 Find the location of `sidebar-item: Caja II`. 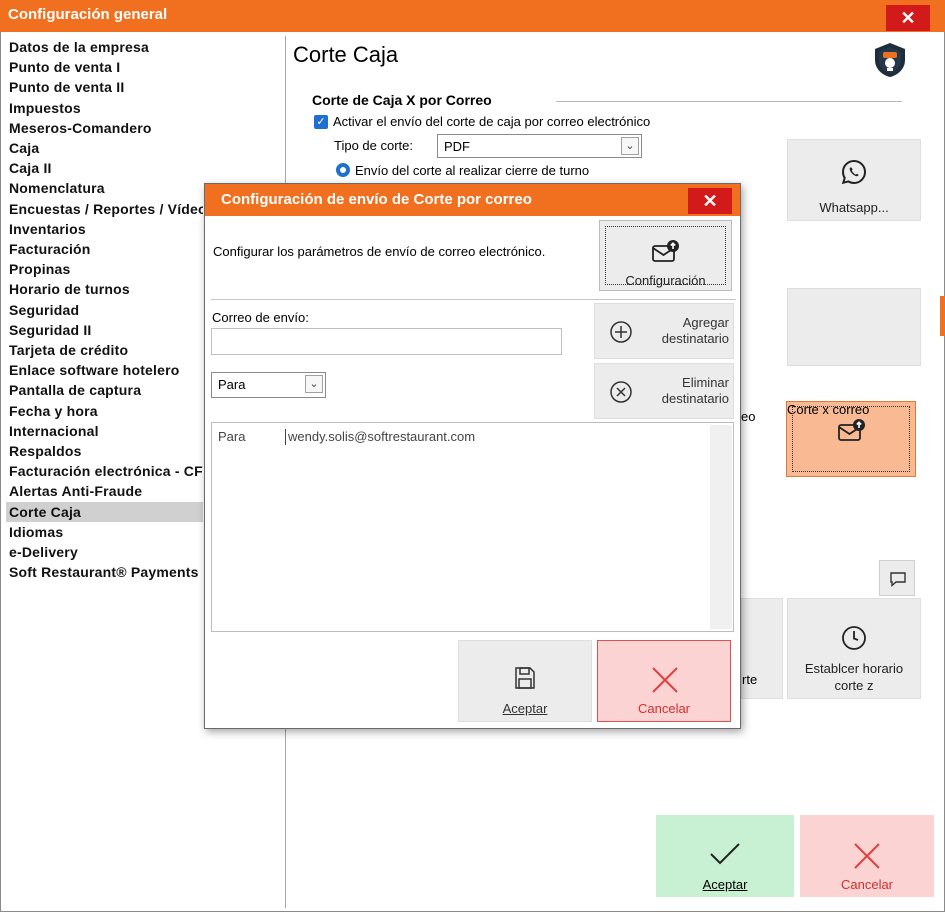

sidebar-item: Caja II is located at coordinates (106, 168).